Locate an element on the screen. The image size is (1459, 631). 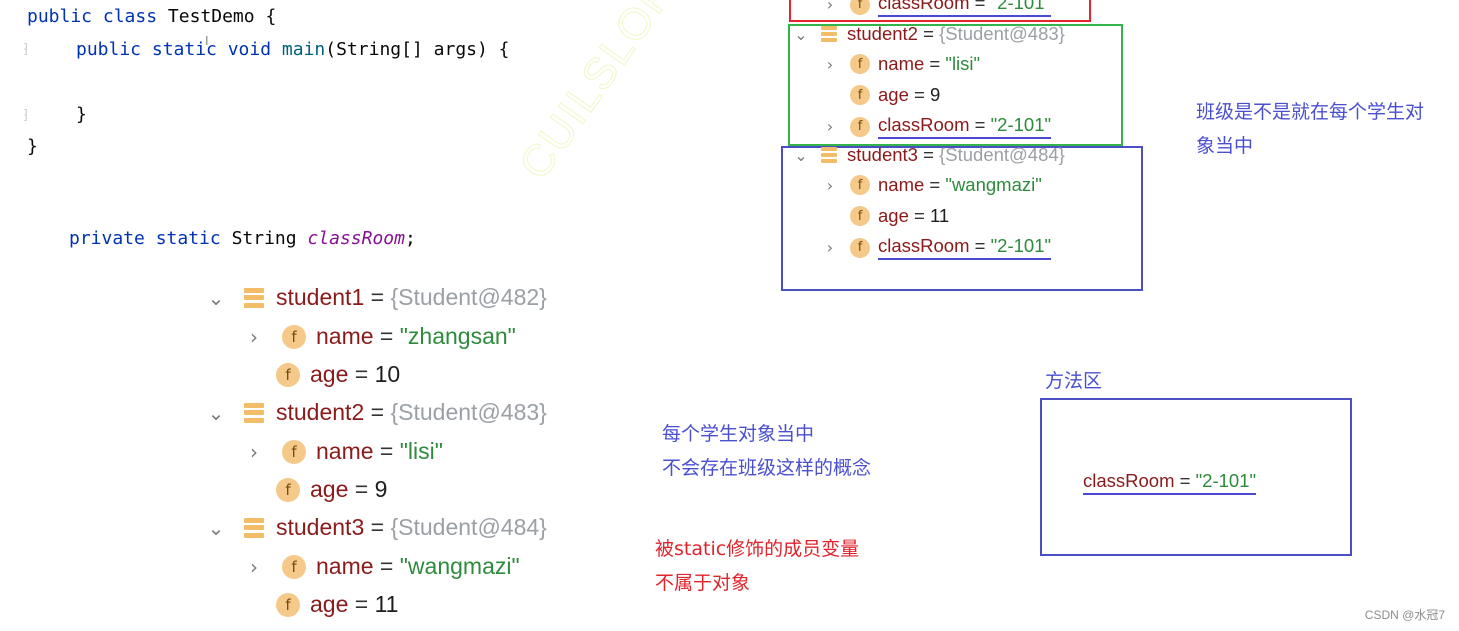
method-name: main is located at coordinates (303, 49).